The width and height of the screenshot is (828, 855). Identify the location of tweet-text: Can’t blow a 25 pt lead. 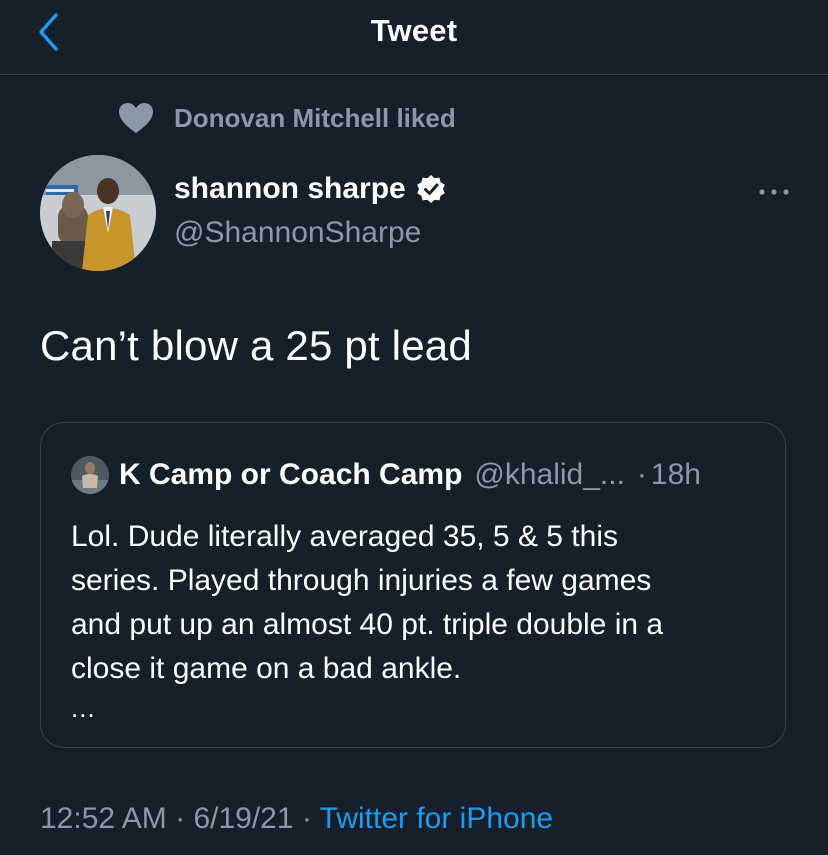
(256, 345).